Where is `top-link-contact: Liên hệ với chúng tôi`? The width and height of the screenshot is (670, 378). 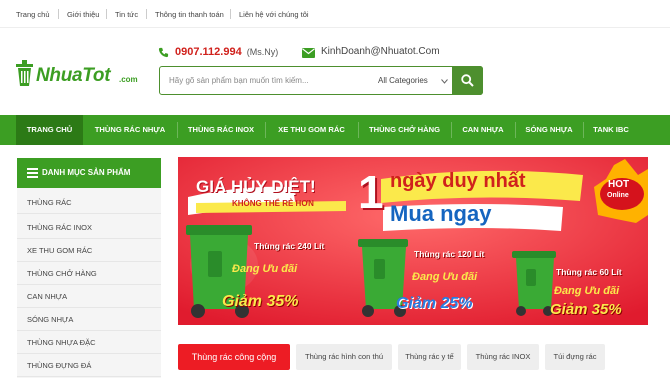 top-link-contact: Liên hệ với chúng tôi is located at coordinates (274, 14).